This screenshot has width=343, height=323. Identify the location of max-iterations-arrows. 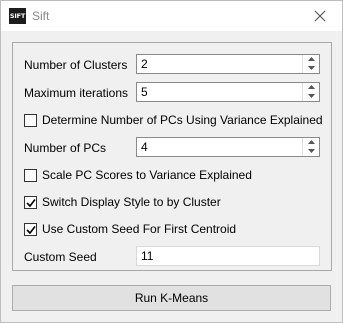
(310, 92).